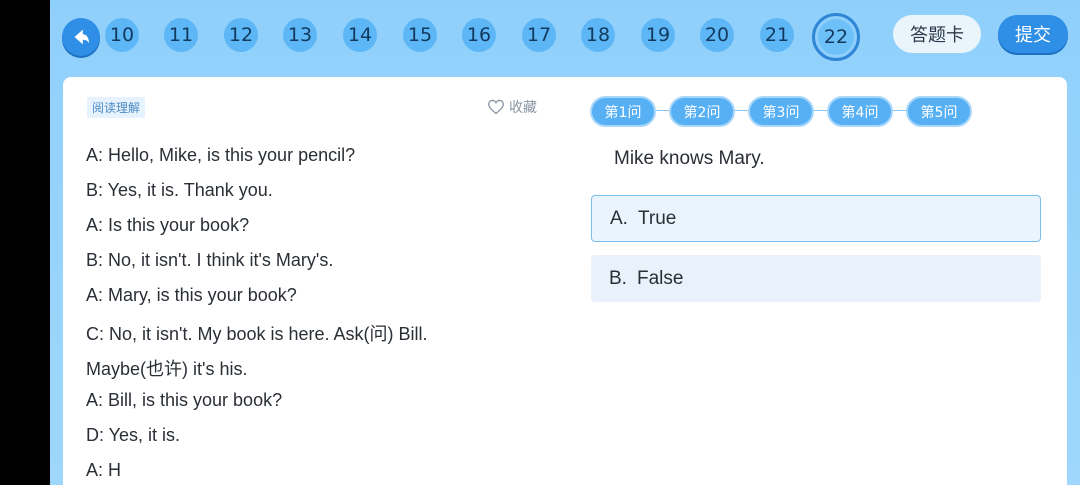  I want to click on passage-line: A: Hello, Mike, is this your pencil?, so click(221, 155).